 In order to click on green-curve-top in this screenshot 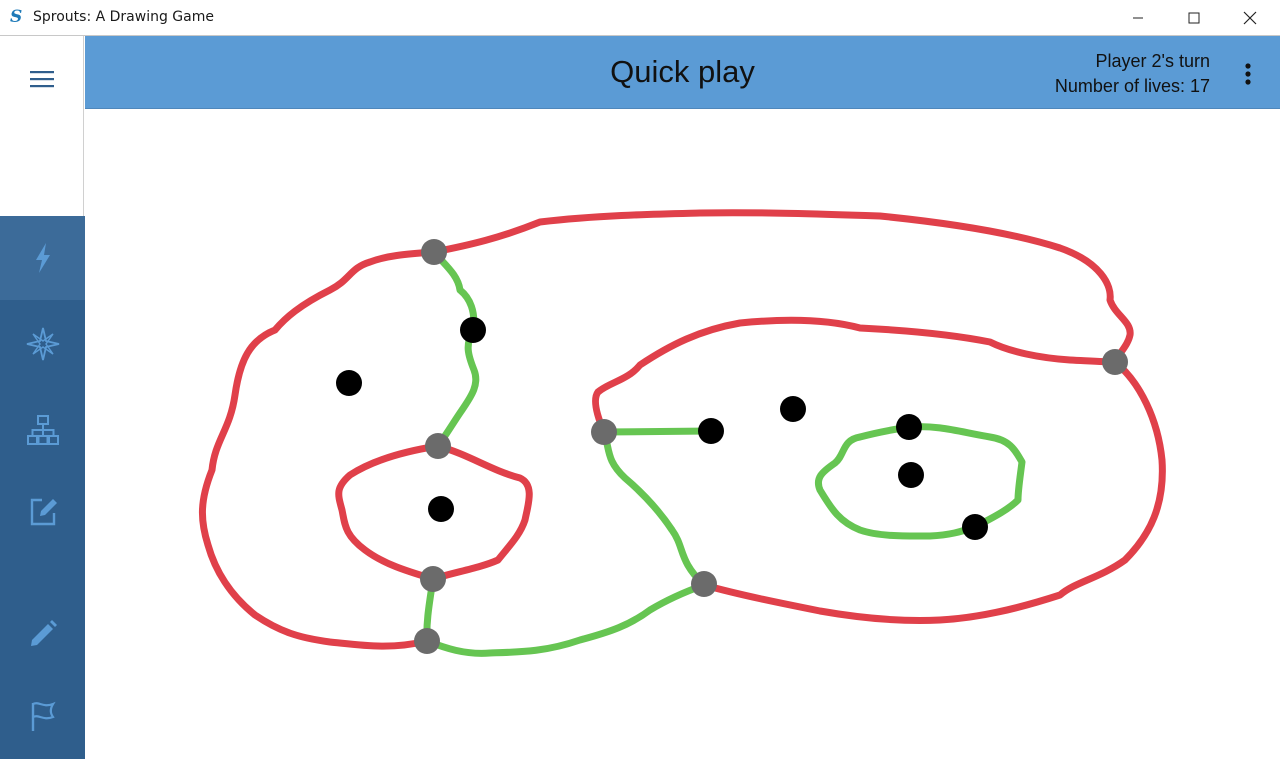, I will do `click(455, 349)`.